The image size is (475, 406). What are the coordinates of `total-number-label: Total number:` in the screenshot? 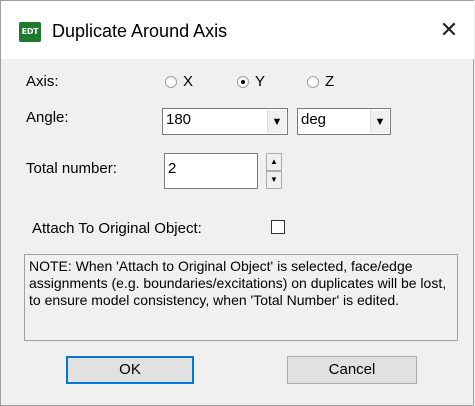 It's located at (71, 168).